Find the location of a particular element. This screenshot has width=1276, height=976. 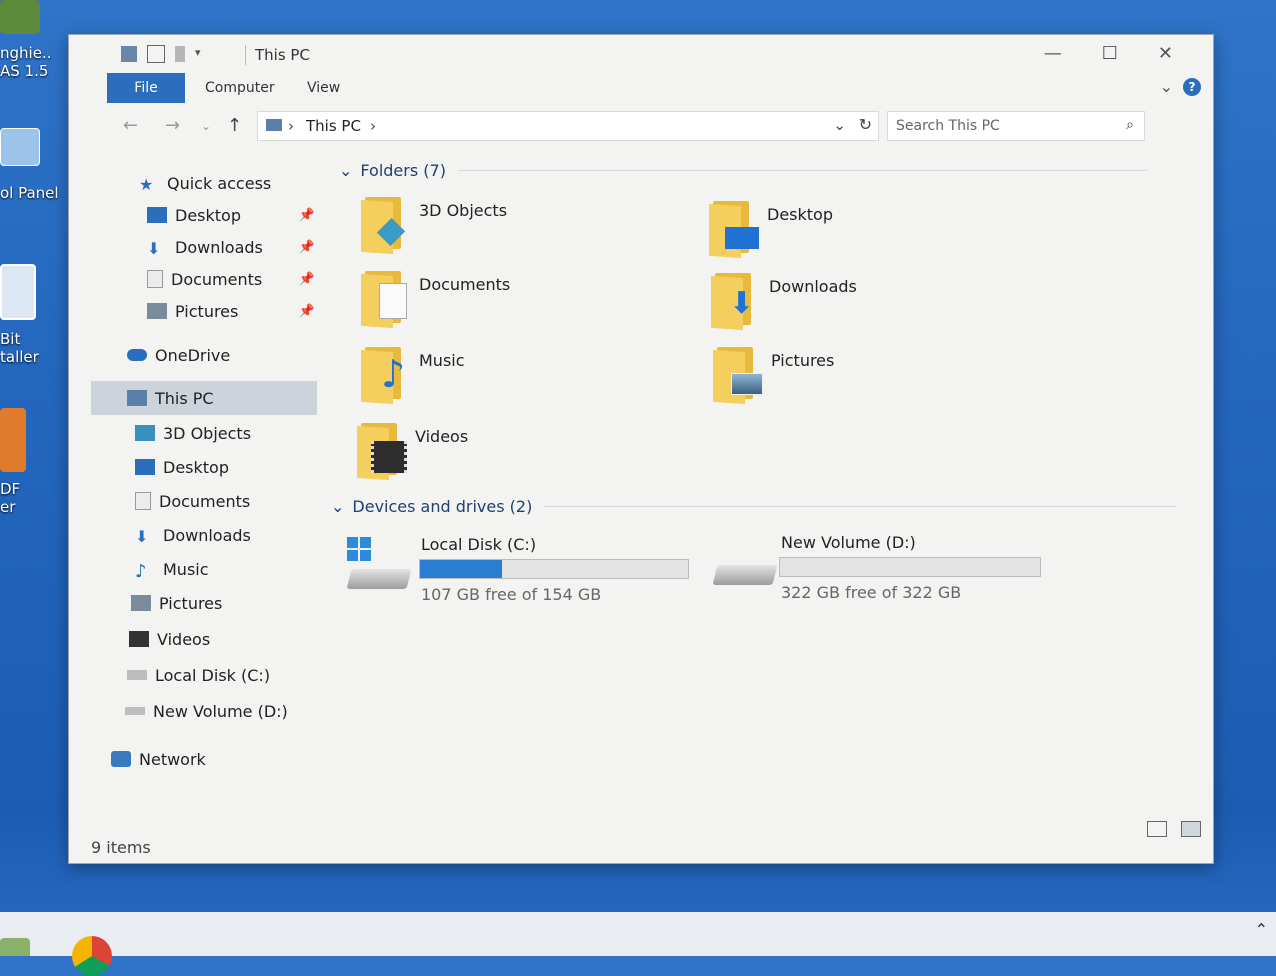

properties-icon is located at coordinates (156, 54).